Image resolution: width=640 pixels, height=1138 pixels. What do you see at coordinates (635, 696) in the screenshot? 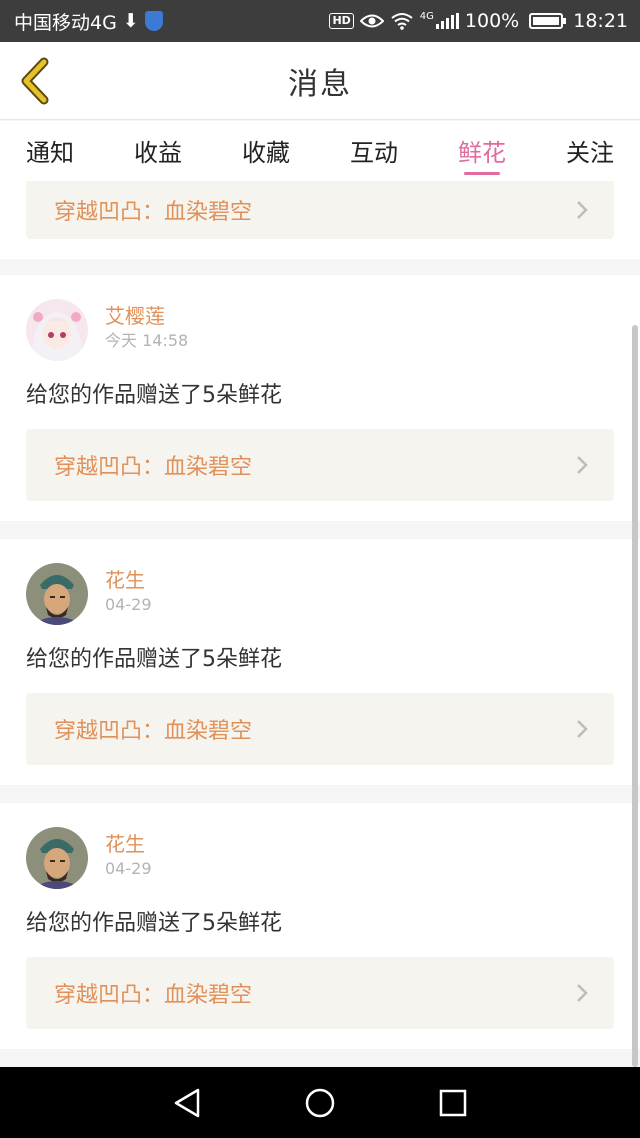
I see `scrollbar` at bounding box center [635, 696].